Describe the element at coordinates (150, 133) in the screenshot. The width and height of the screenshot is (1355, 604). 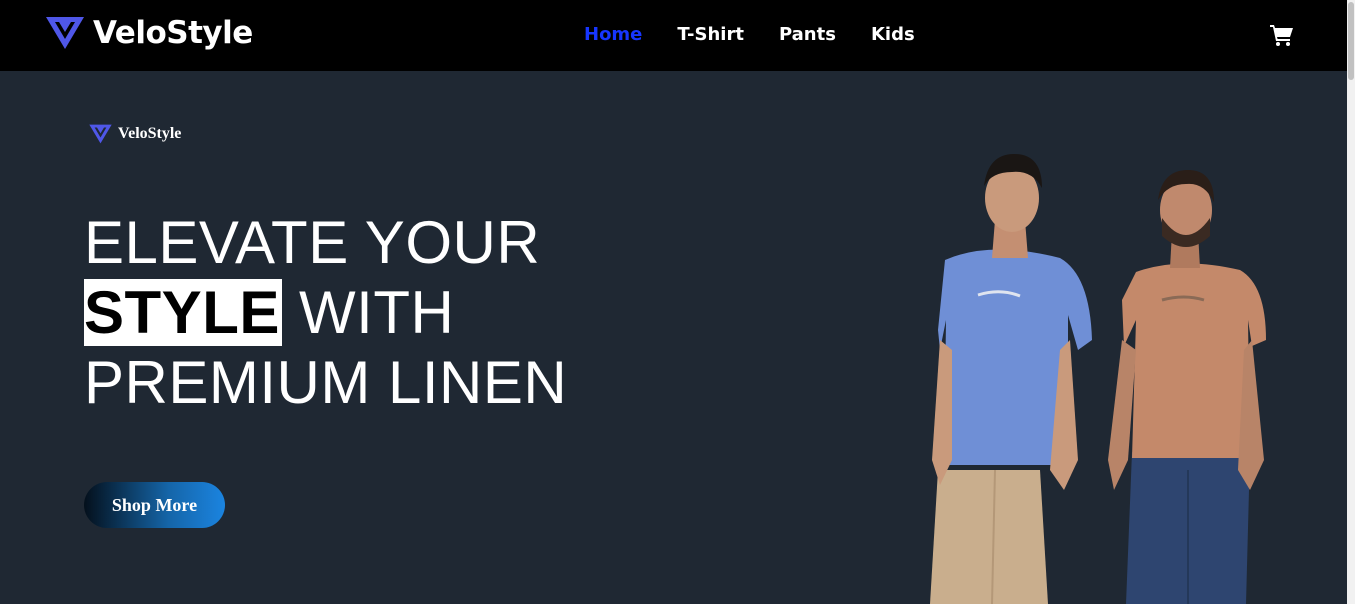
I see `hero-brand-name: VeloStyle` at that location.